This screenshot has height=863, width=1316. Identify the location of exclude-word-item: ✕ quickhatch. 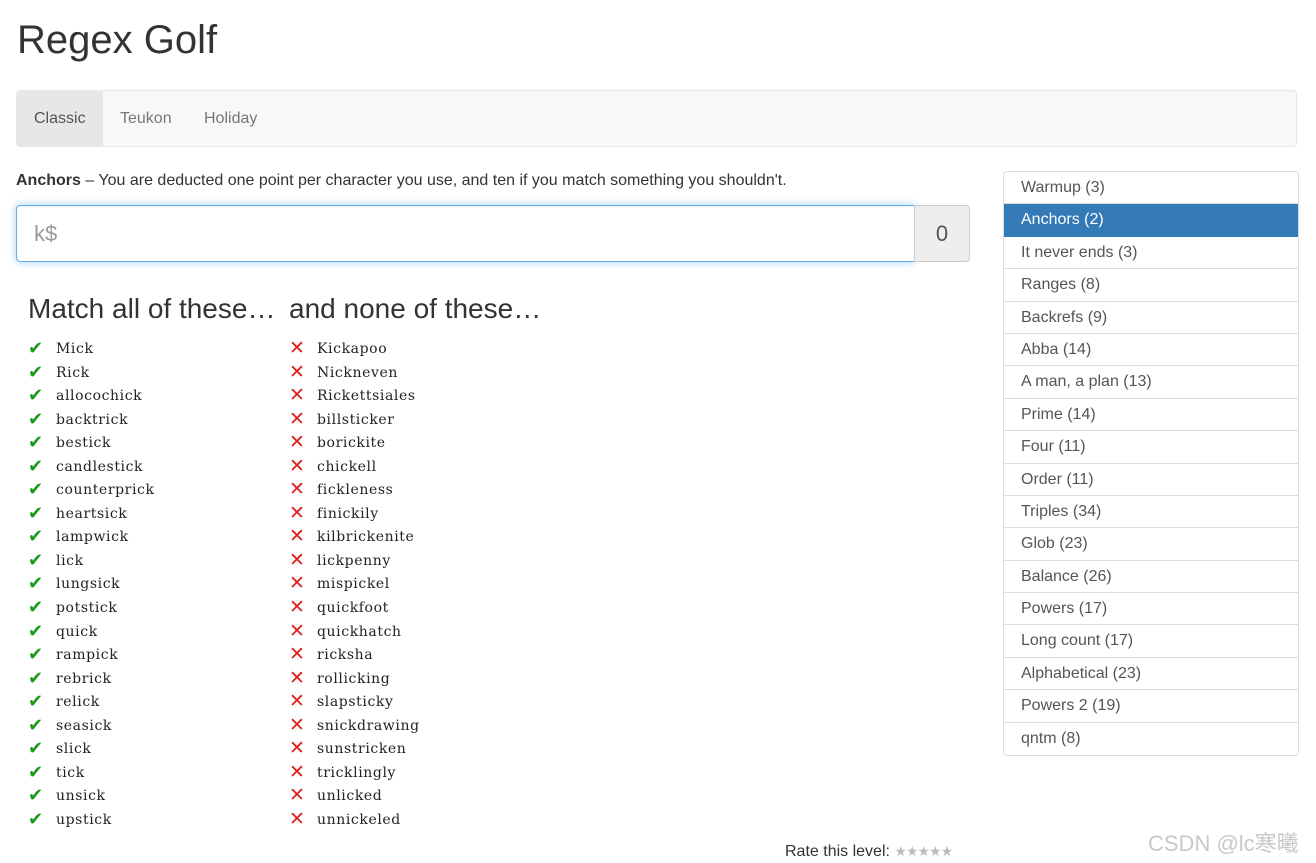
(354, 632).